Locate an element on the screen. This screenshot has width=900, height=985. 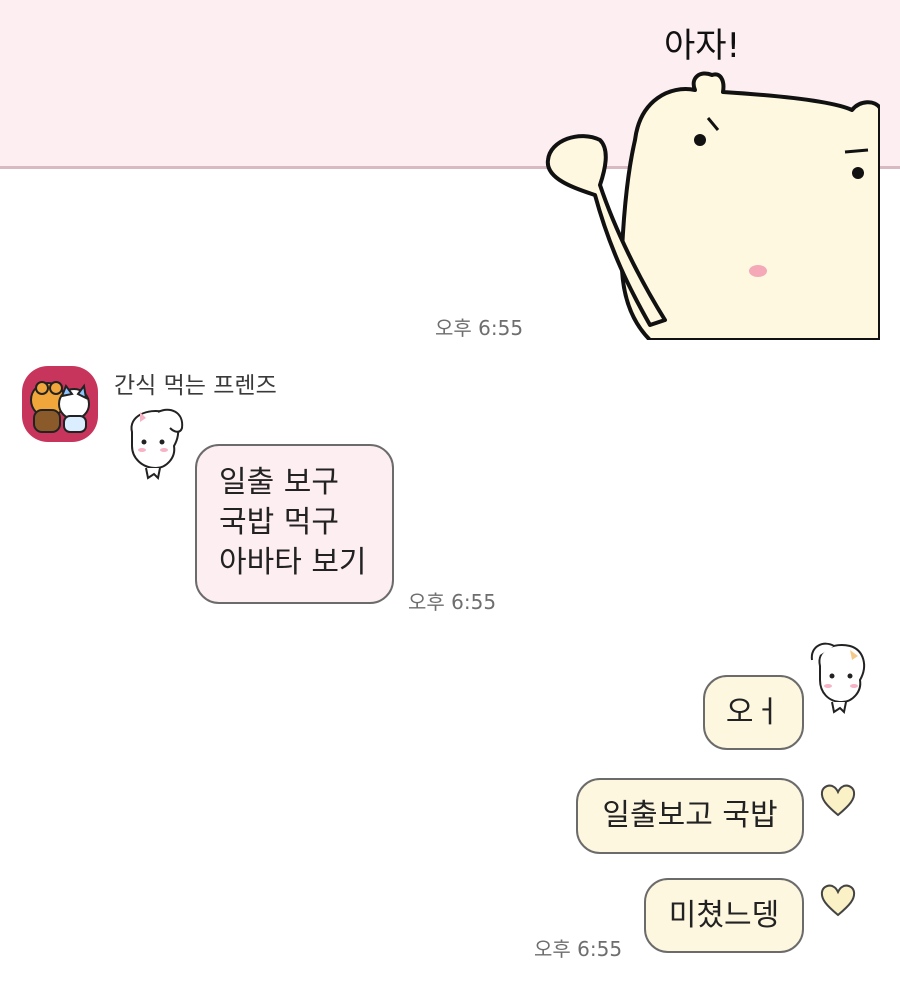
message-text: 미쳤느뎅 is located at coordinates (724, 915).